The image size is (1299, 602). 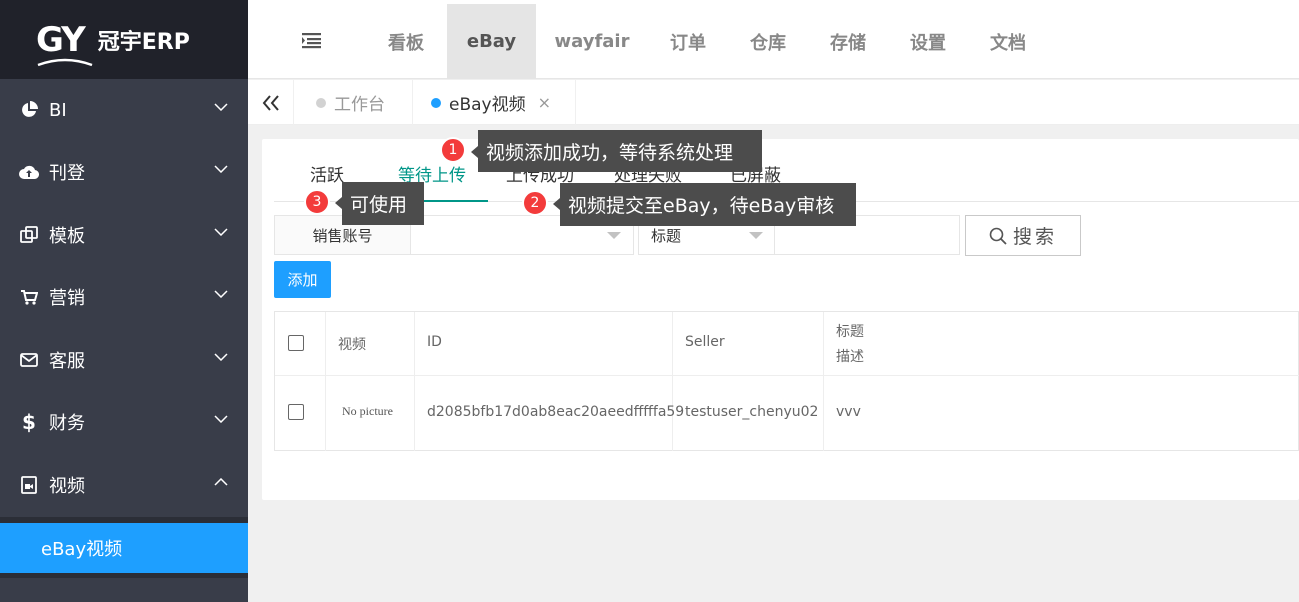 What do you see at coordinates (773, 102) in the screenshot?
I see `page-tabs-bar: 工作台 eBay视频 ×` at bounding box center [773, 102].